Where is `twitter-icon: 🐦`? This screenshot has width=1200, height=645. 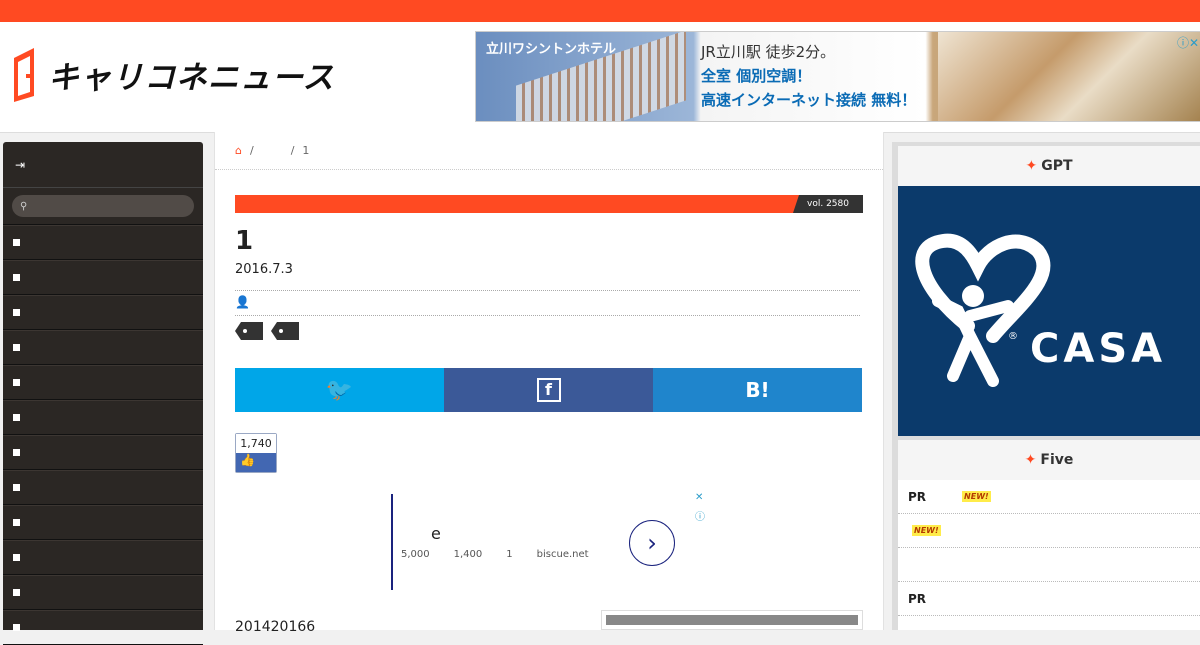
twitter-icon: 🐦 is located at coordinates (339, 390).